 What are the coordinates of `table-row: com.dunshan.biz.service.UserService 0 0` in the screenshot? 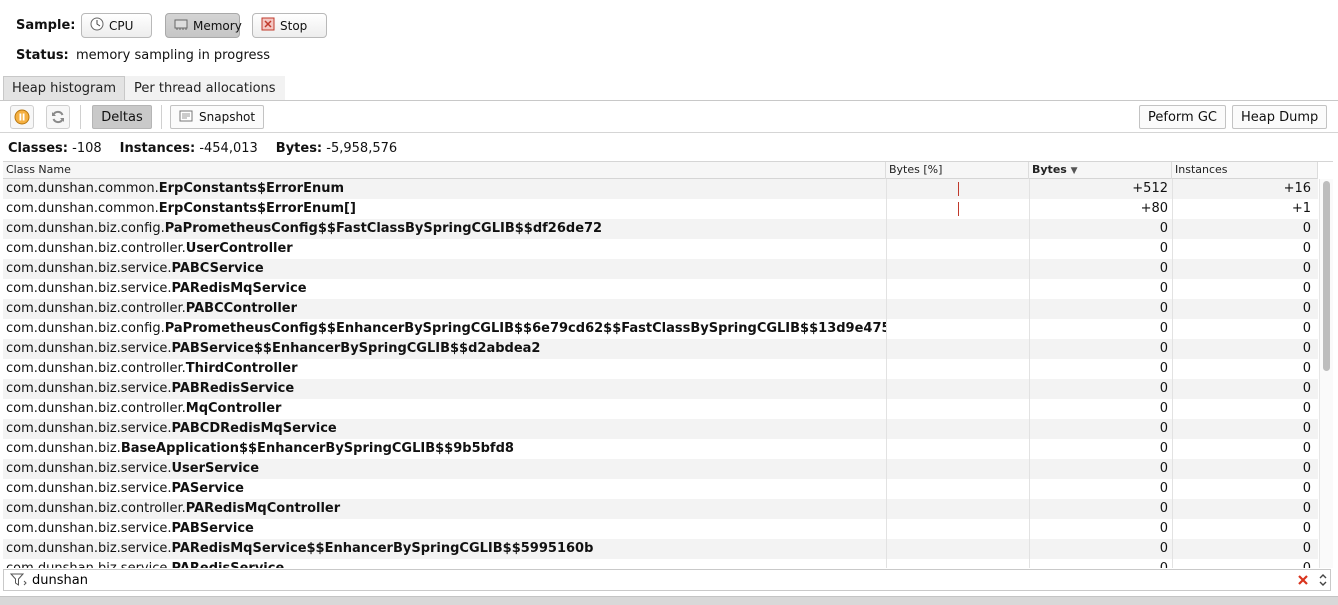 It's located at (660, 469).